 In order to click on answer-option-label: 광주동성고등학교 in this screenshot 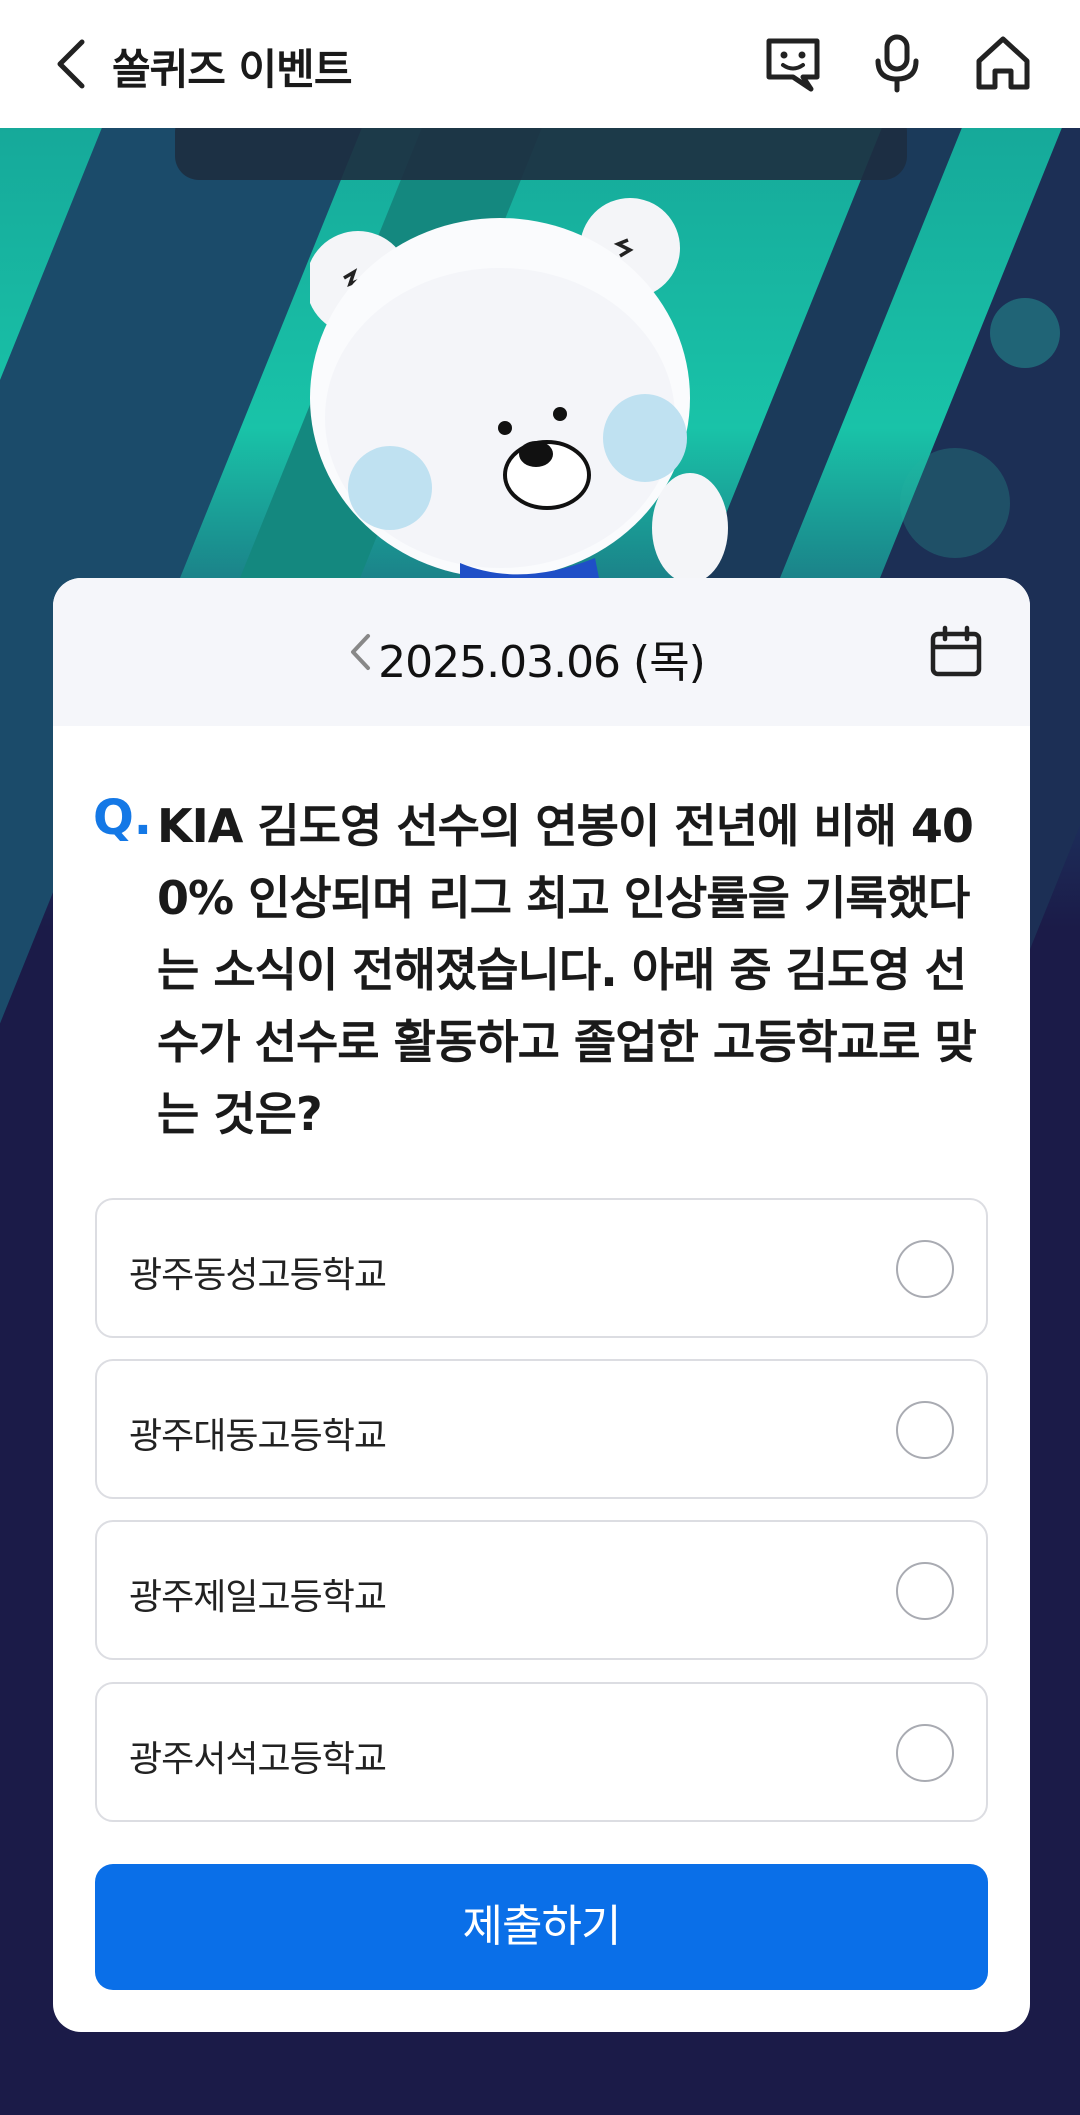, I will do `click(258, 1275)`.